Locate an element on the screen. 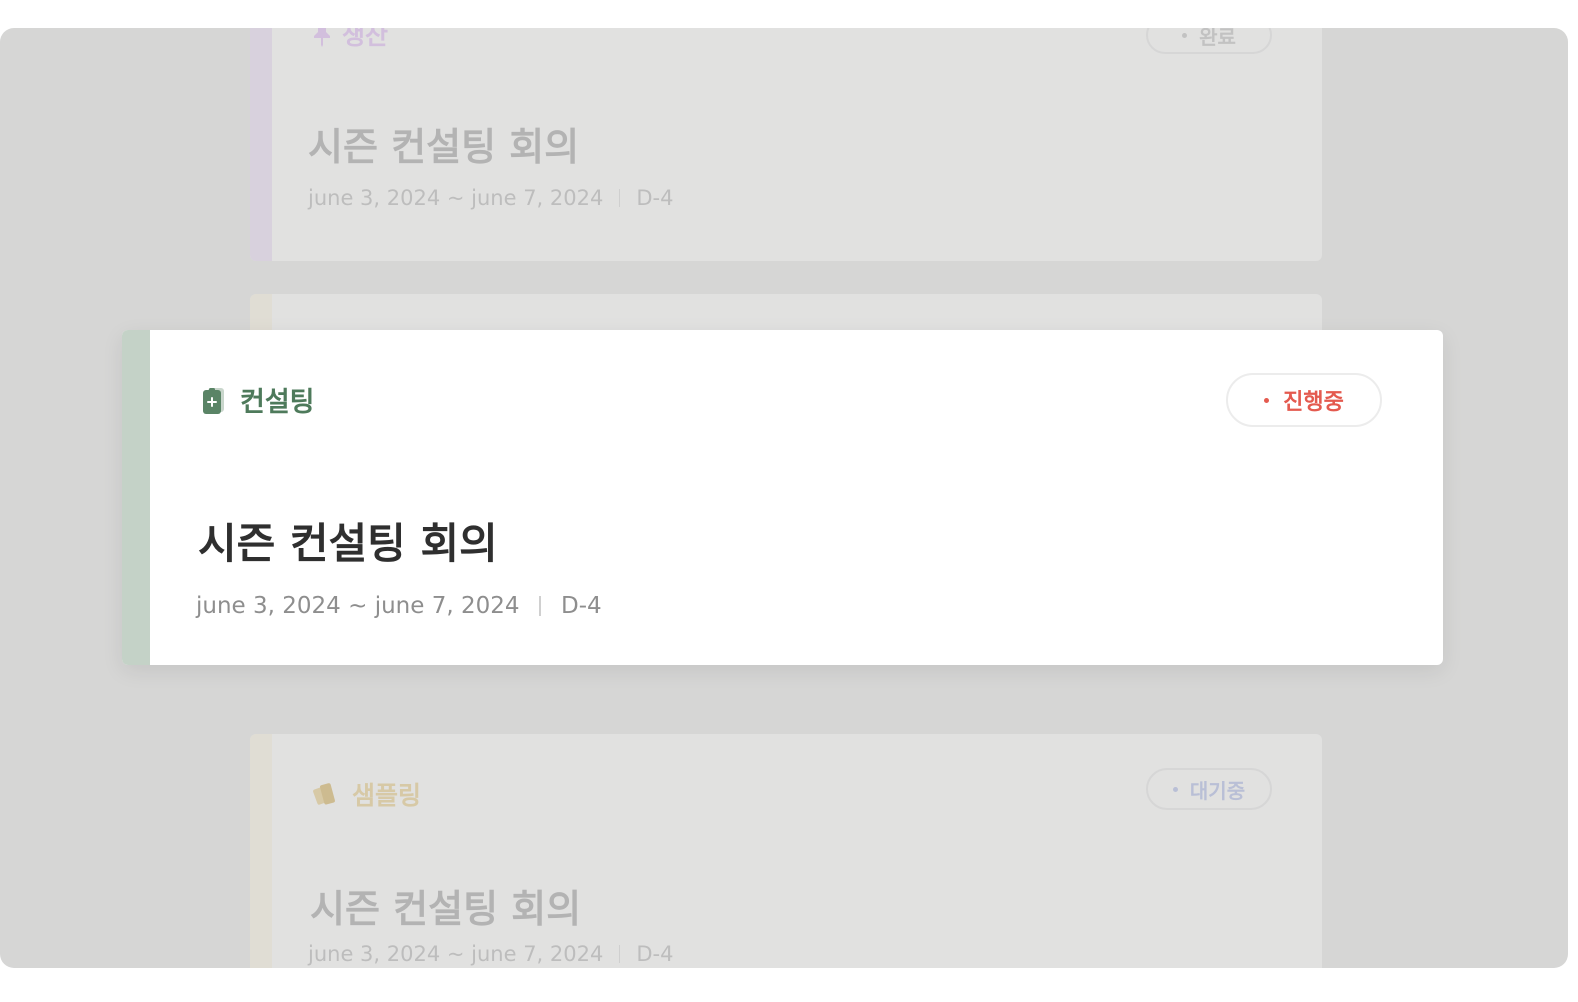 The width and height of the screenshot is (1578, 1002). swatch-icon is located at coordinates (327, 794).